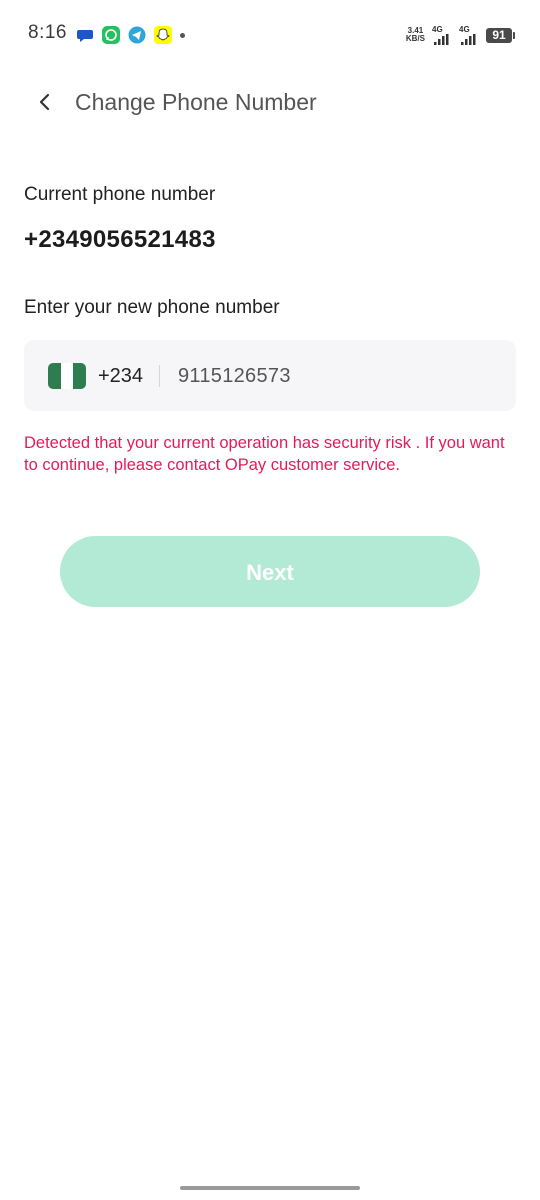 The width and height of the screenshot is (540, 1200). Describe the element at coordinates (415, 38) in the screenshot. I see `speed-unit: KB/S` at that location.